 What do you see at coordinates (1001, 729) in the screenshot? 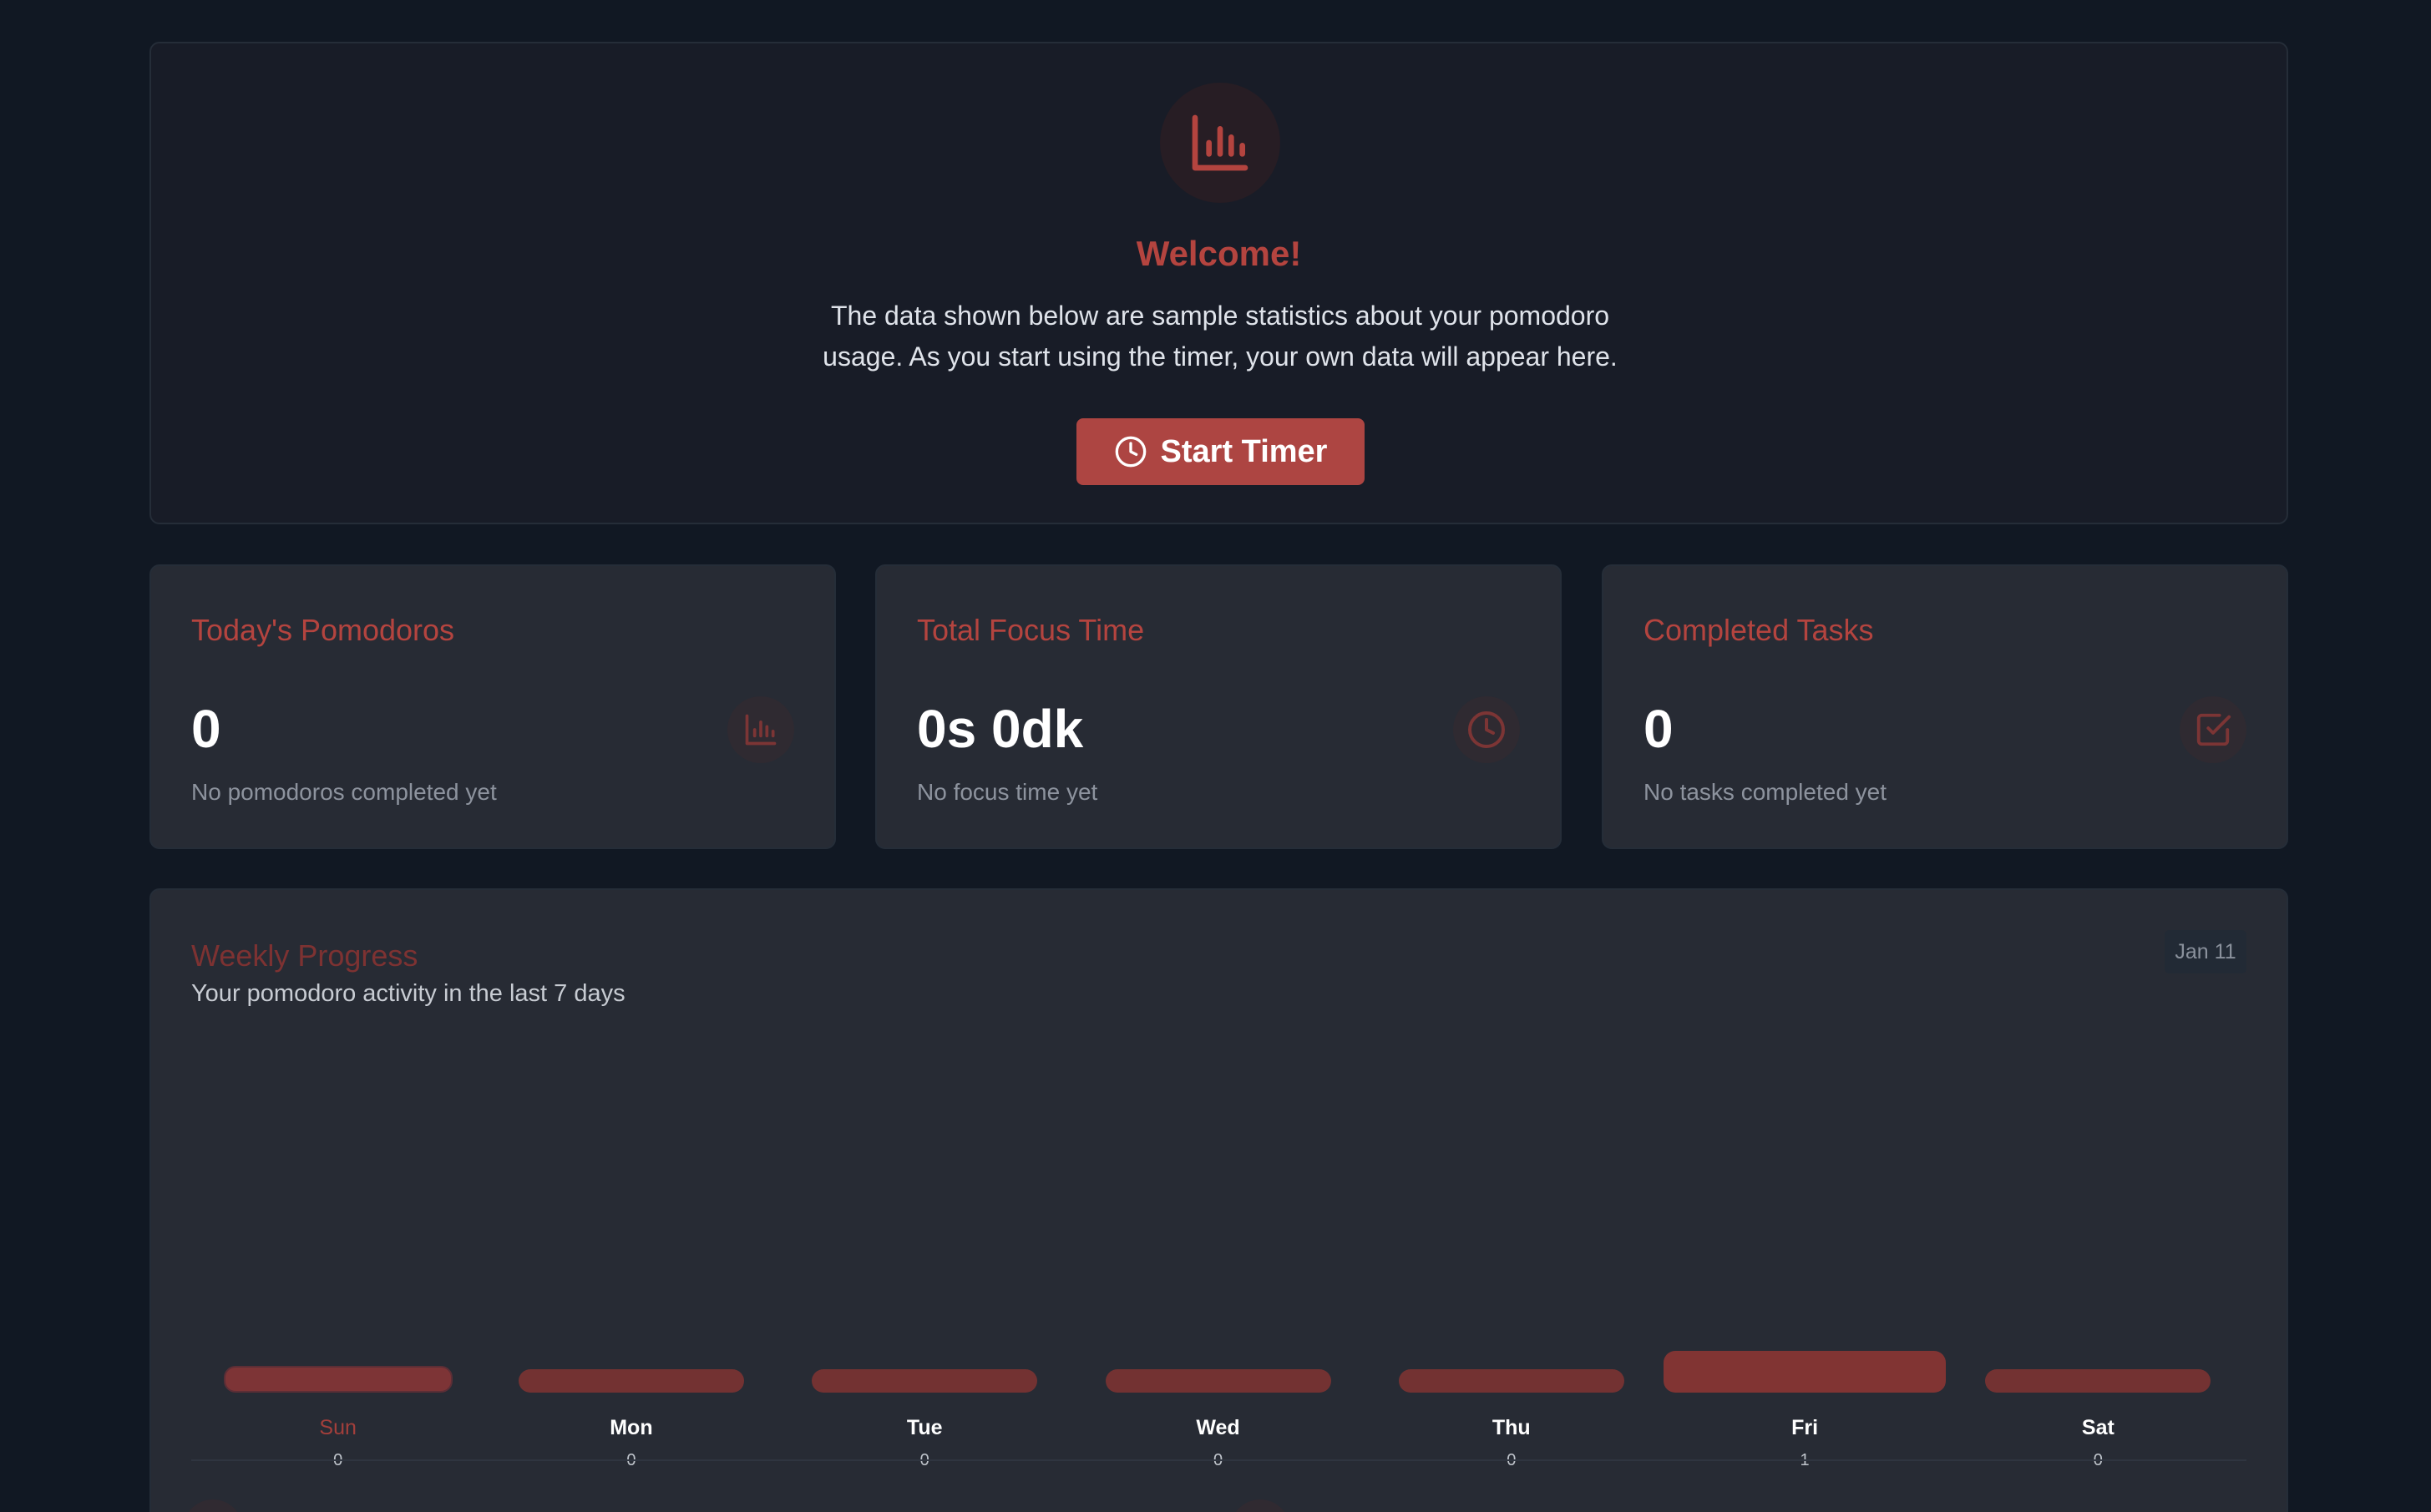
I see `stat-value: 0s 0dk` at bounding box center [1001, 729].